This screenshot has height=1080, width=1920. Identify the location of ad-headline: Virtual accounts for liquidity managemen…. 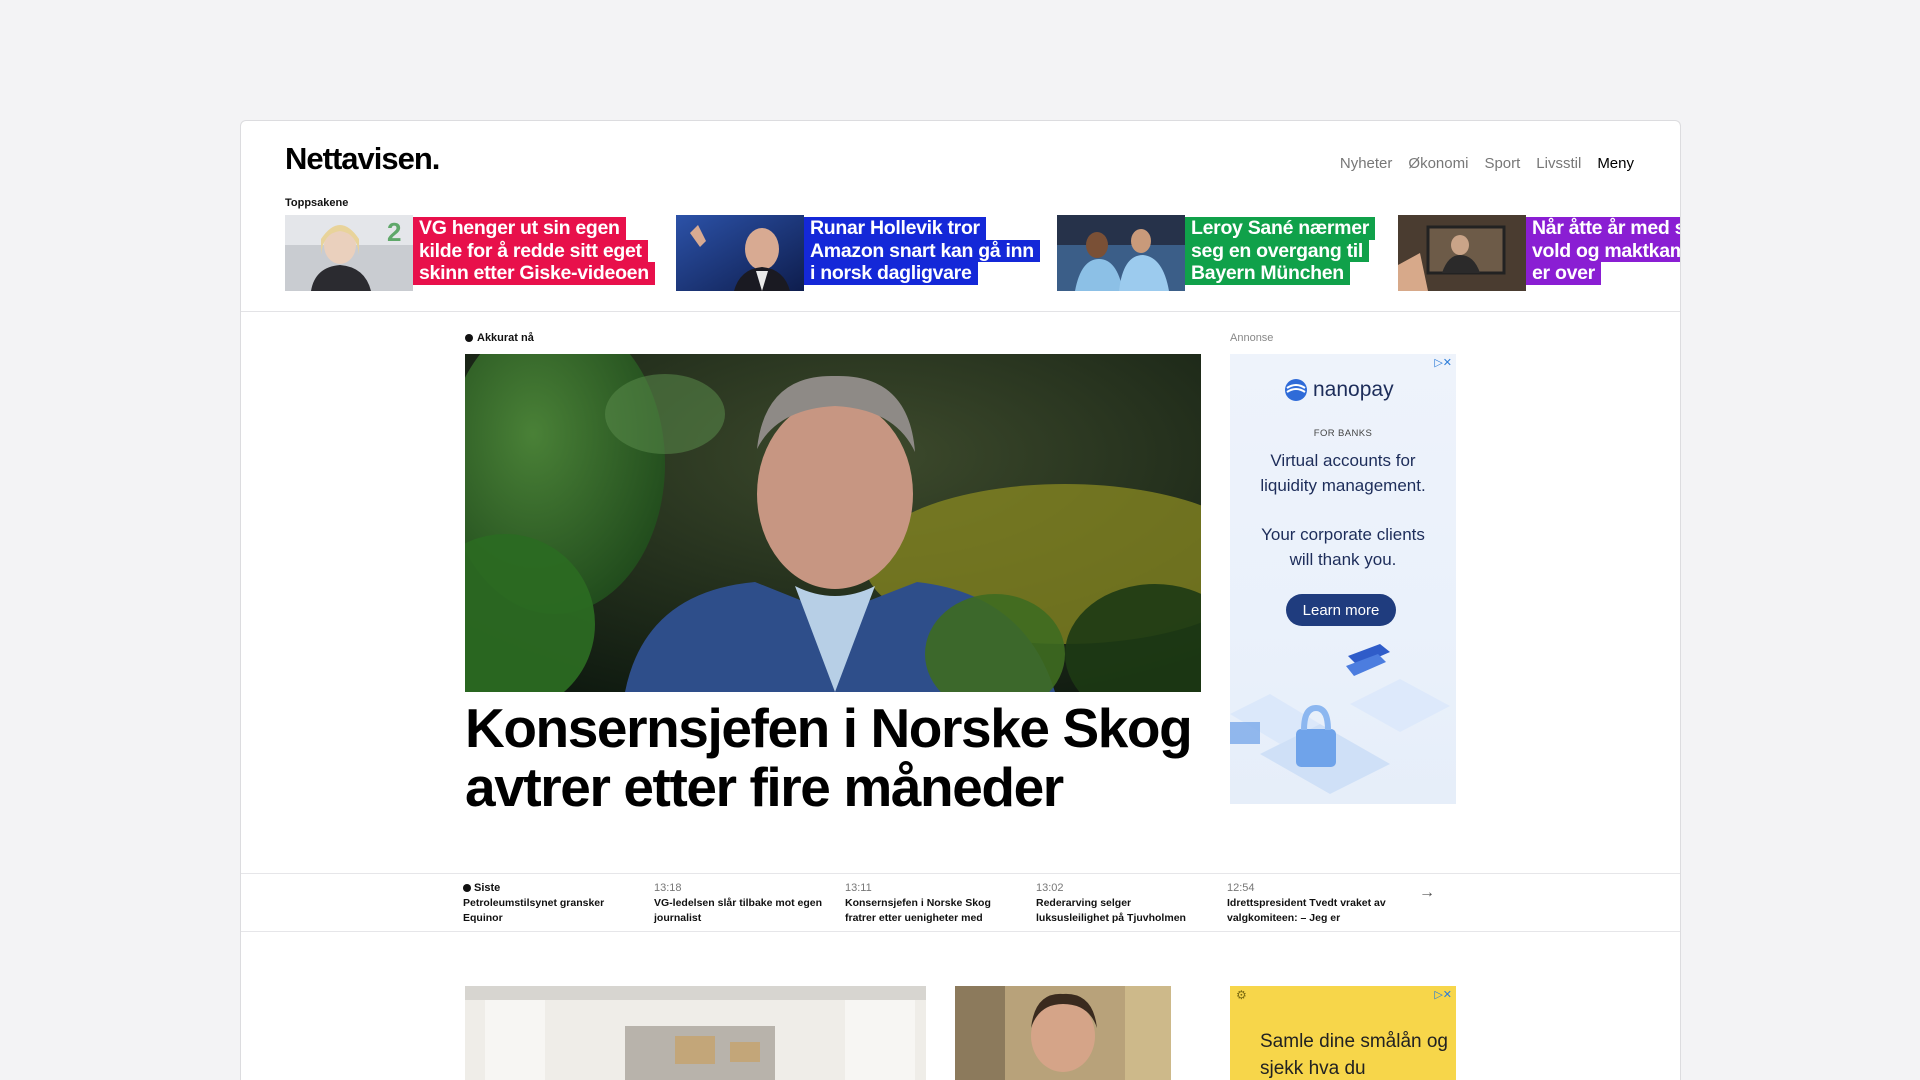
(1343, 473).